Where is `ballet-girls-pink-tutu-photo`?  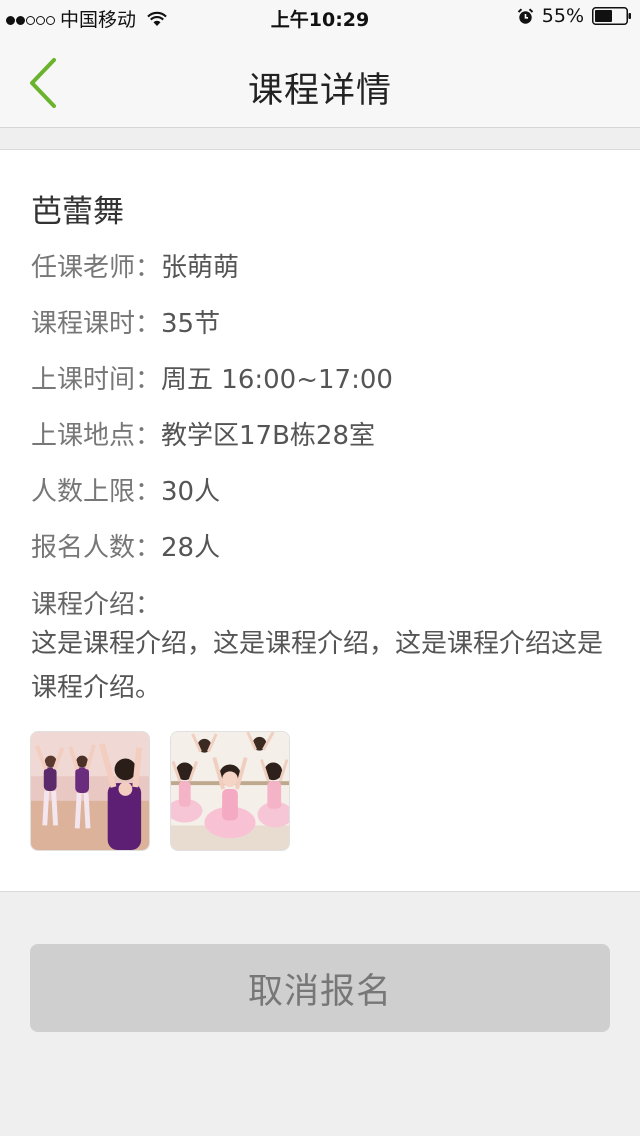 ballet-girls-pink-tutu-photo is located at coordinates (230, 791).